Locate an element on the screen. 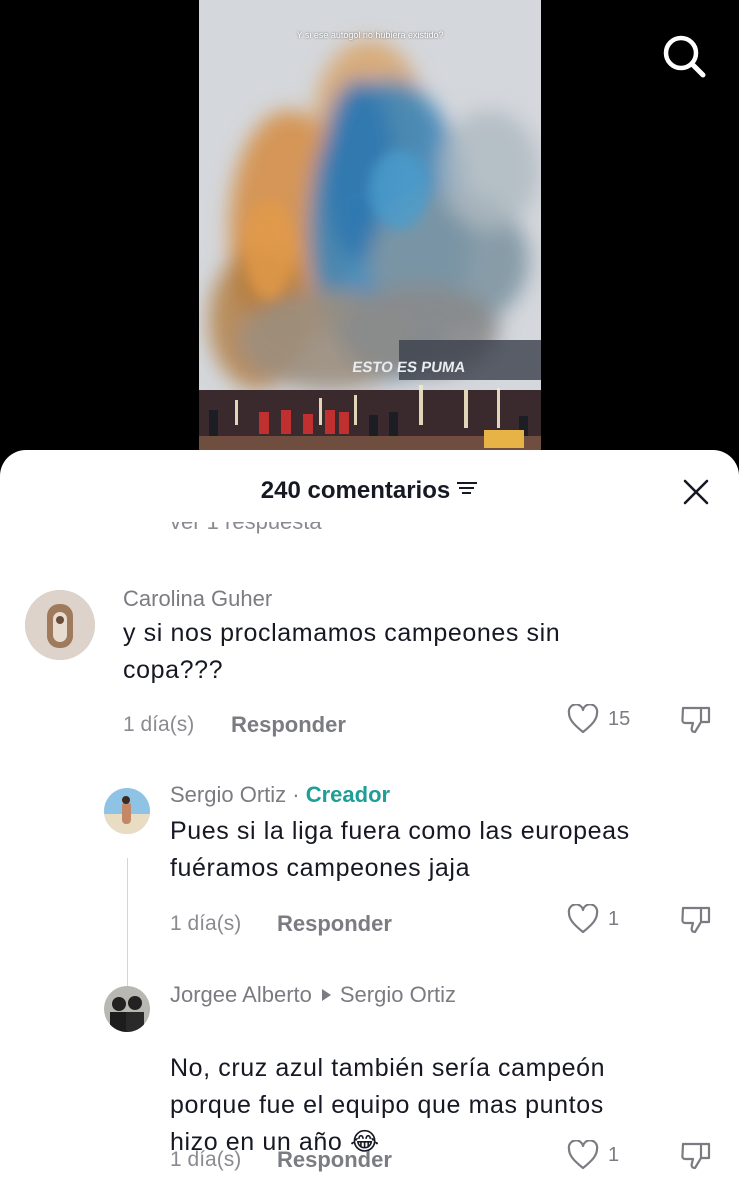  author-name: Jorgee Alberto is located at coordinates (241, 994).